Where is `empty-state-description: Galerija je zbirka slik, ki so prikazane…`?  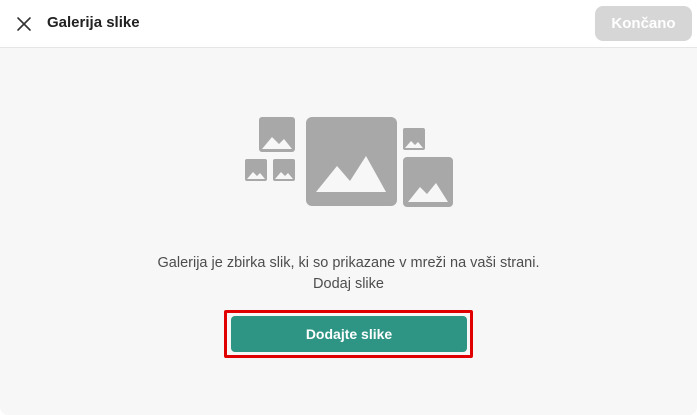 empty-state-description: Galerija je zbirka slik, ki so prikazane… is located at coordinates (348, 273).